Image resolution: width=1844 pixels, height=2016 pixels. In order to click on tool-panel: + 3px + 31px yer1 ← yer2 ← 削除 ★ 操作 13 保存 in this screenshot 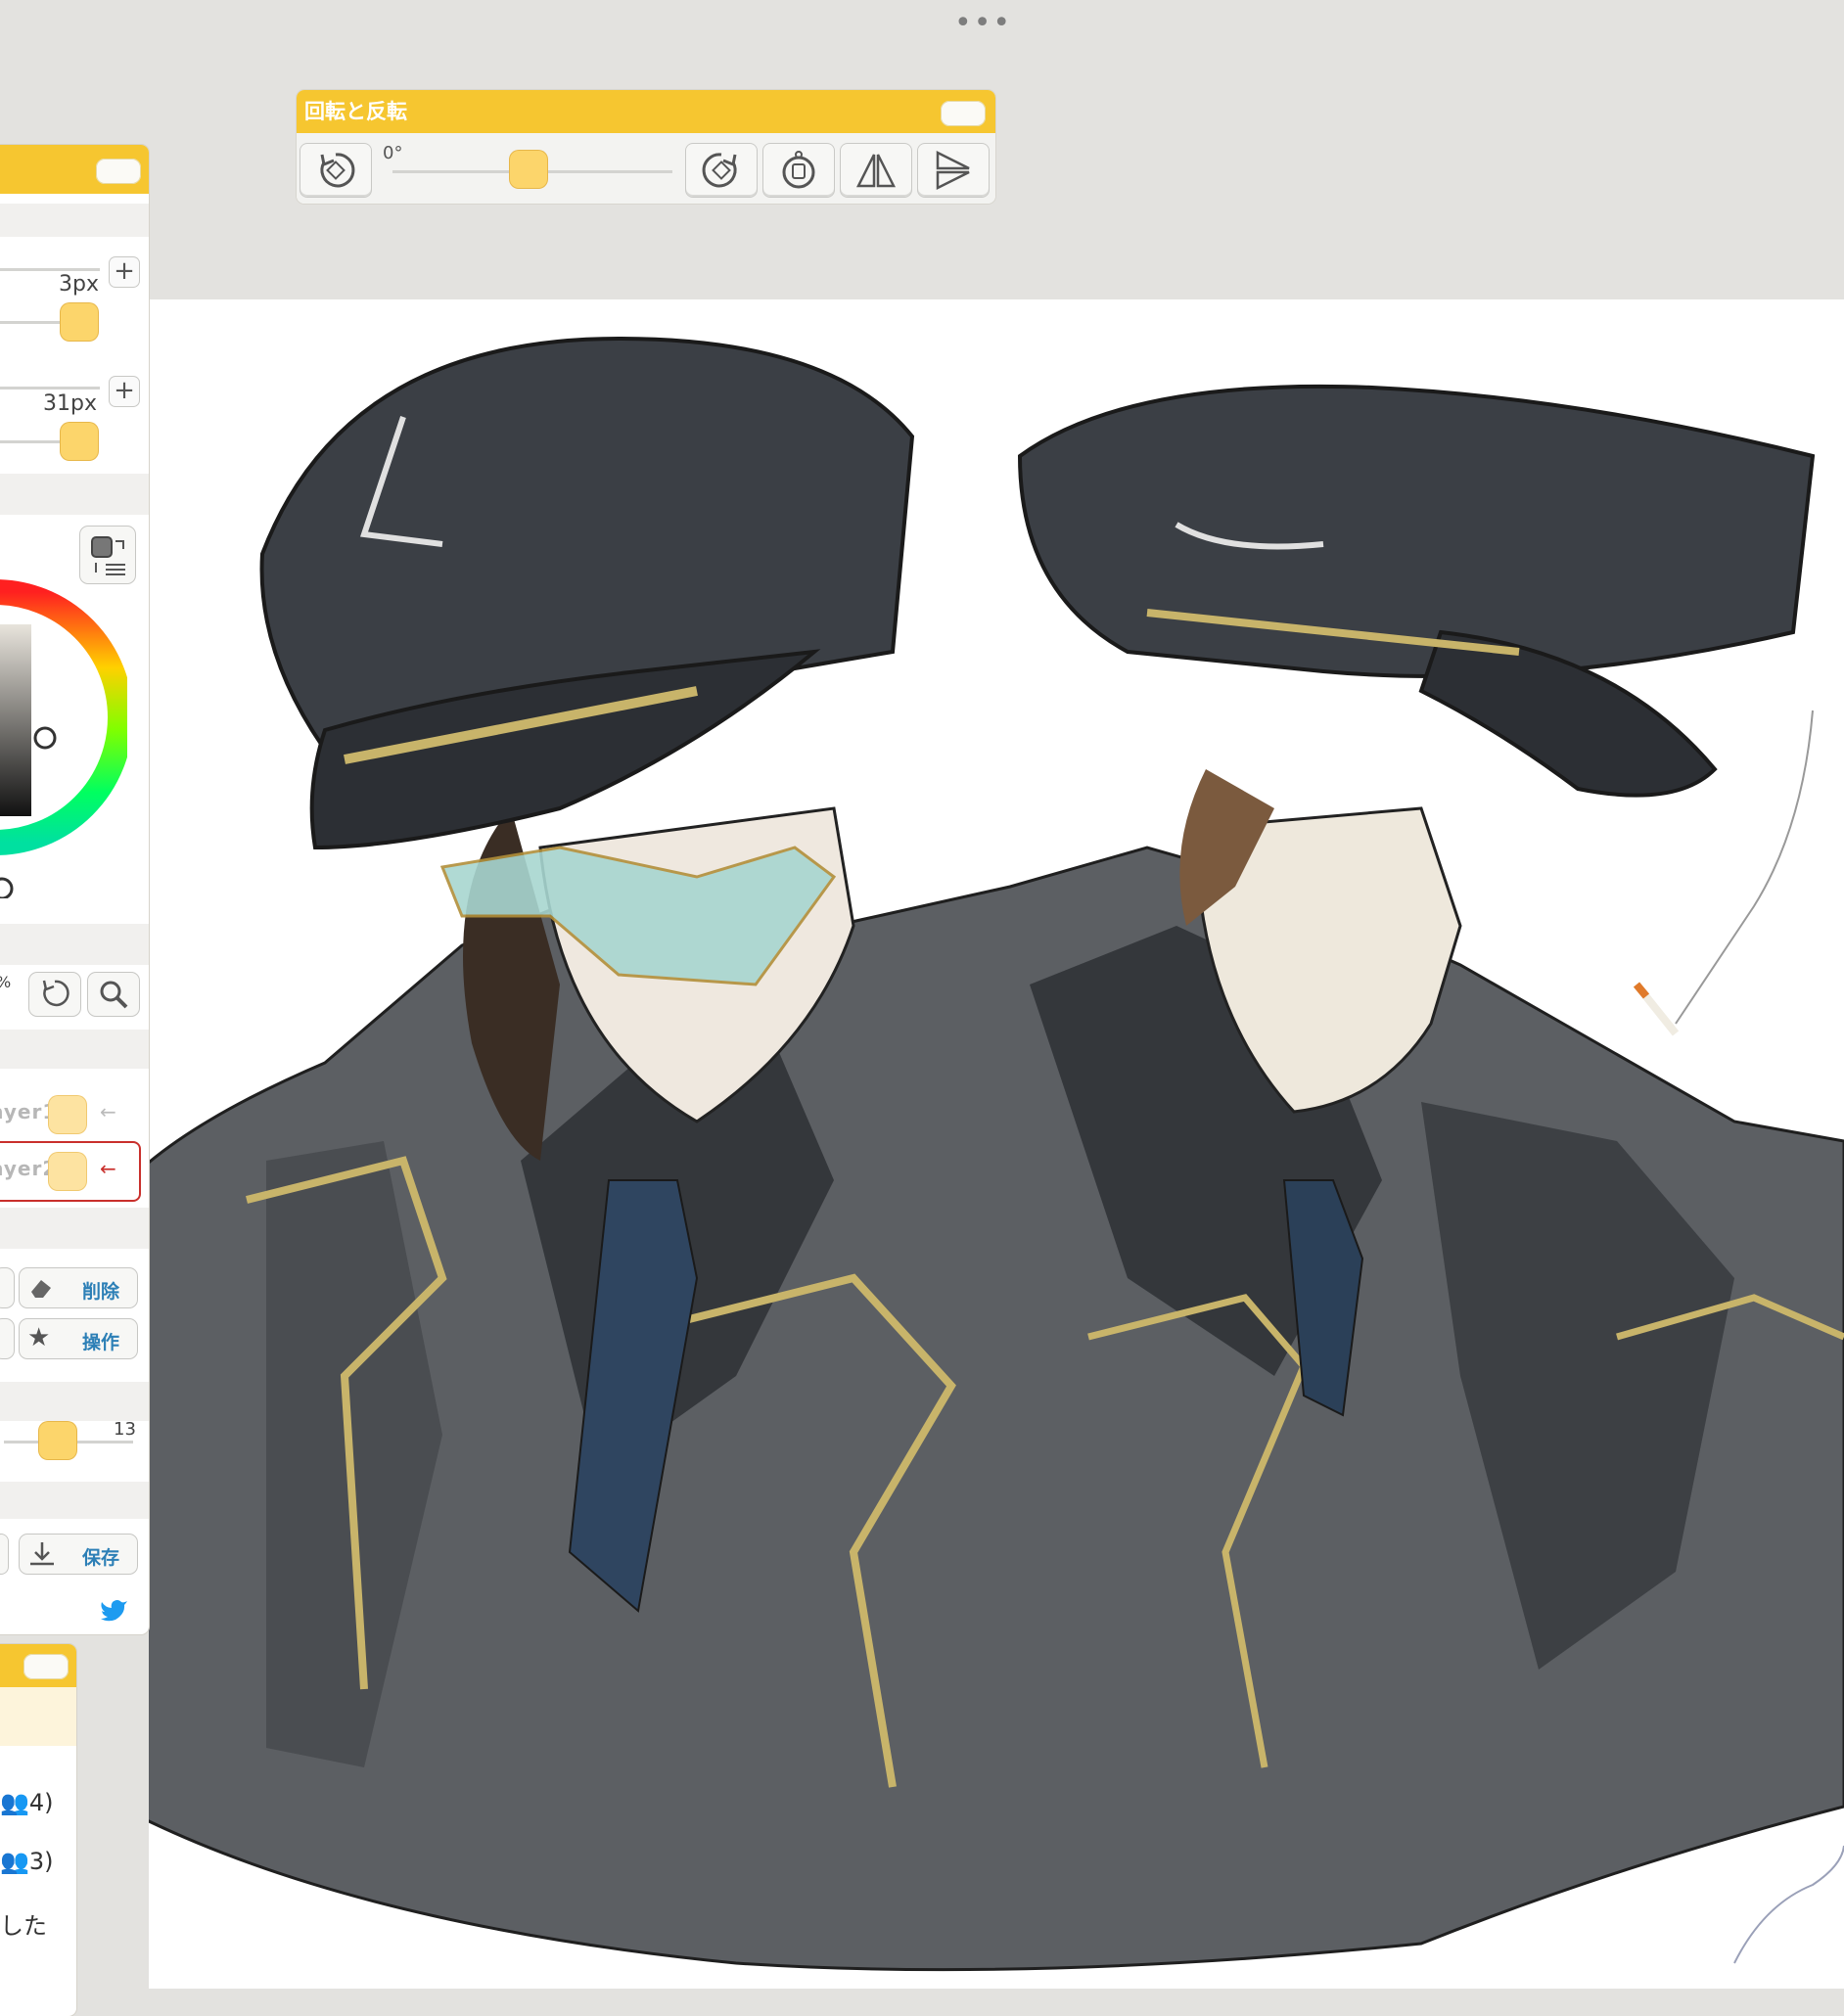, I will do `click(74, 889)`.